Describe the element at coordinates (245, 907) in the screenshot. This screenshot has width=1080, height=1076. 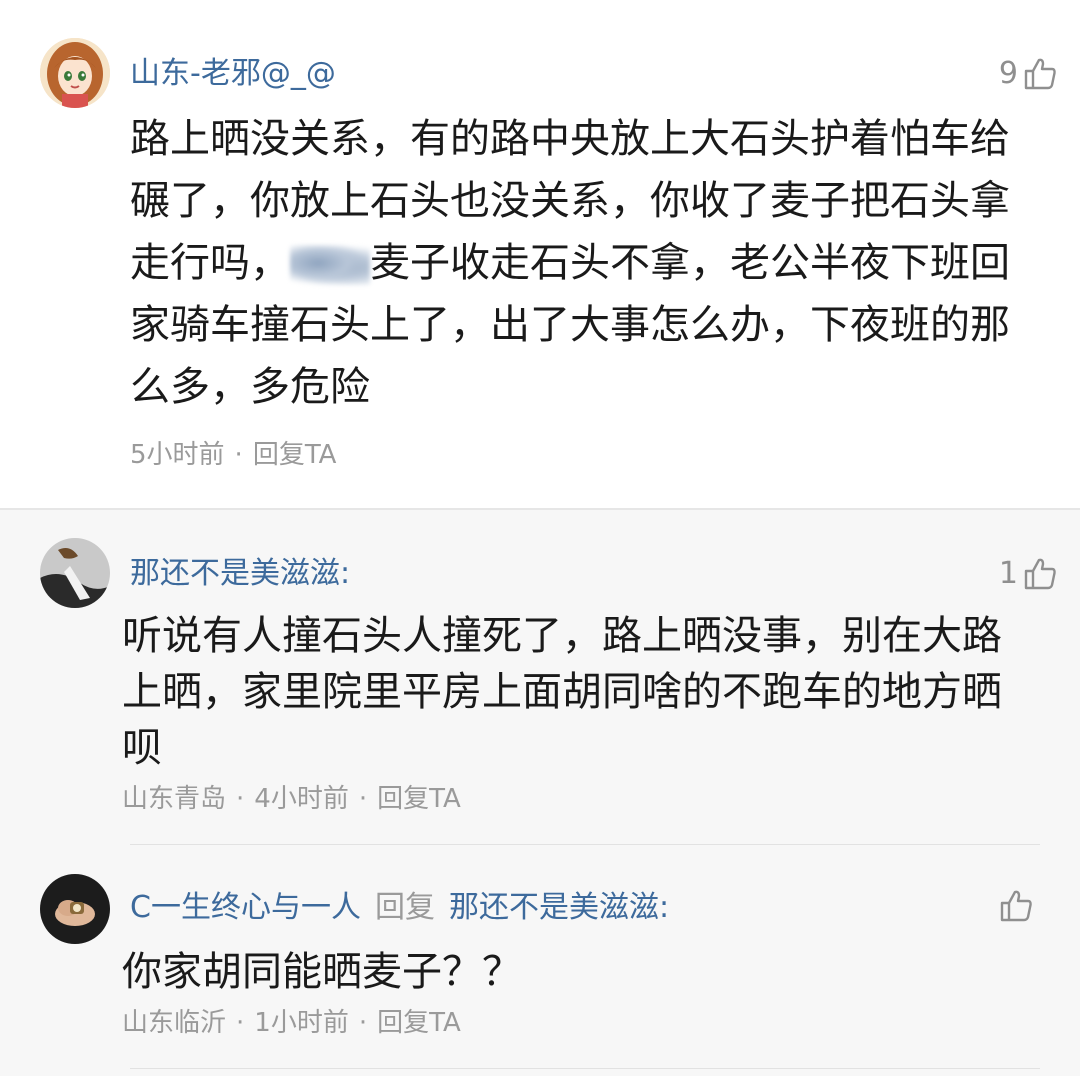
I see `reply-username: C一生终心与一人` at that location.